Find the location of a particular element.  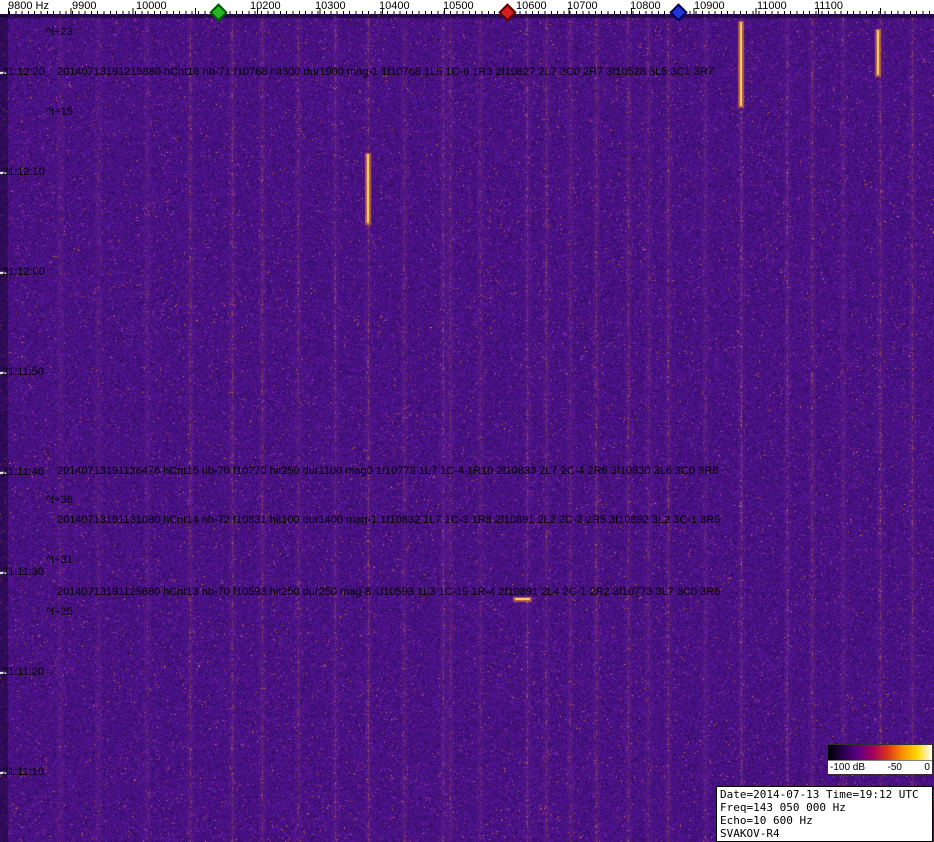

info-freq-line: Freq=143 050 000 Hz is located at coordinates (783, 807).